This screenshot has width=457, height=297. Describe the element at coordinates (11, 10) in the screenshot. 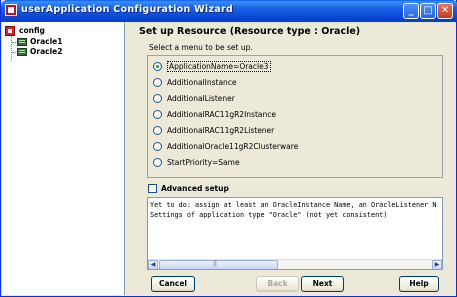

I see `app-icon` at that location.